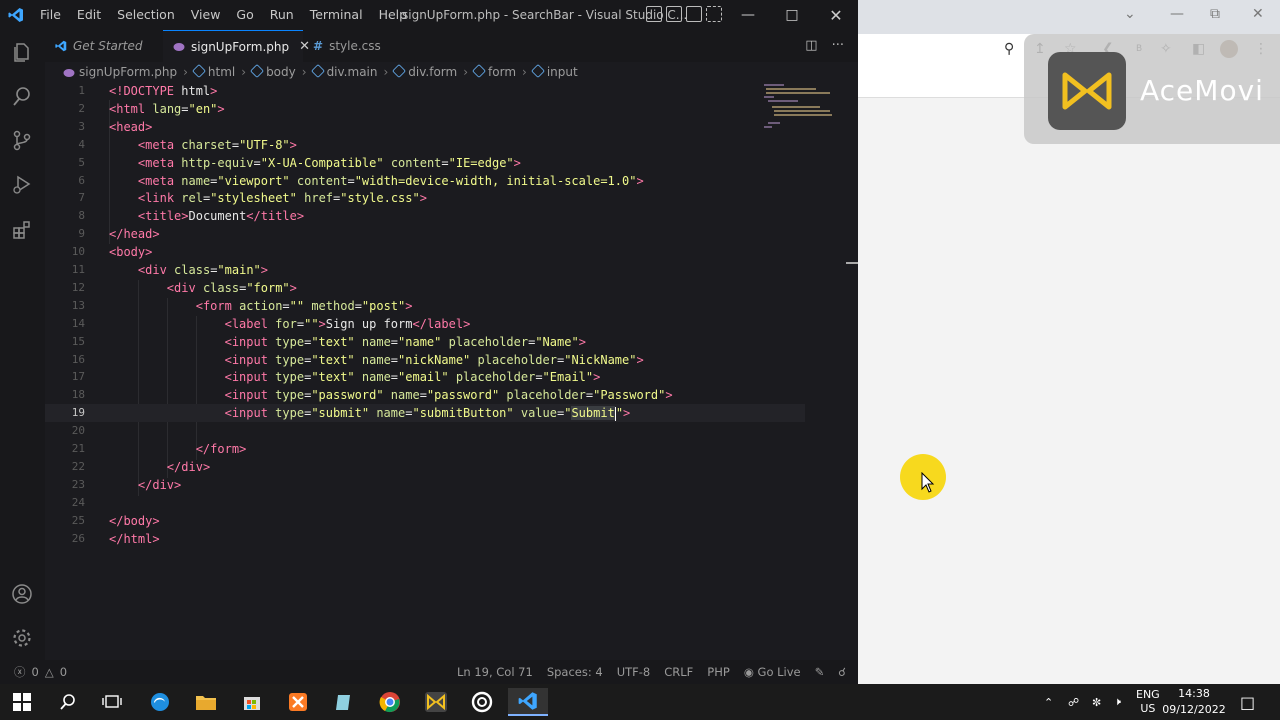 The height and width of the screenshot is (720, 1280). I want to click on go-live-button: ◉ Go Live, so click(772, 672).